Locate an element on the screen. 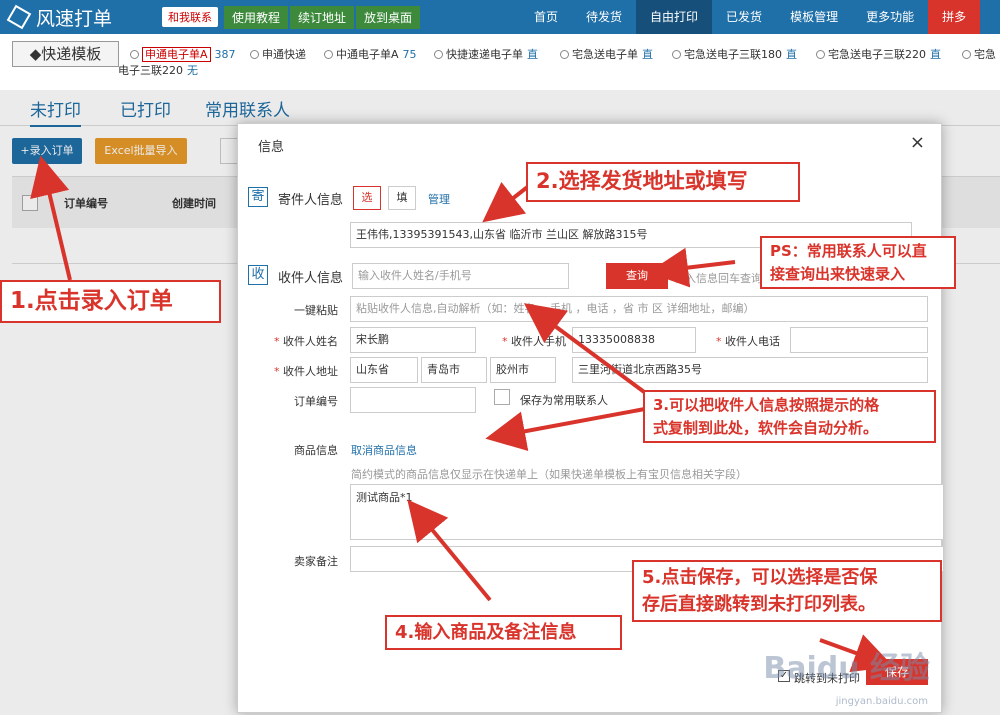 This screenshot has width=1000, height=715. paste-label: 一键粘贴 is located at coordinates (316, 310).